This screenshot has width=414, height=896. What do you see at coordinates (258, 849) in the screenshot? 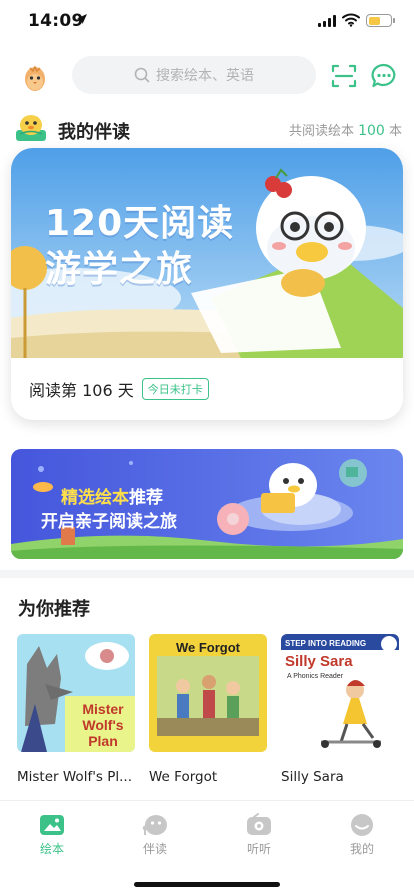
I see `tab-label: 听听` at bounding box center [258, 849].